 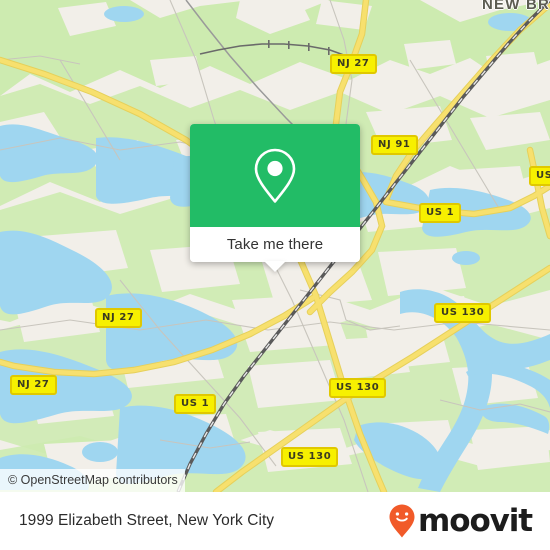 What do you see at coordinates (394, 145) in the screenshot?
I see `shield-nj-91: NJ 91` at bounding box center [394, 145].